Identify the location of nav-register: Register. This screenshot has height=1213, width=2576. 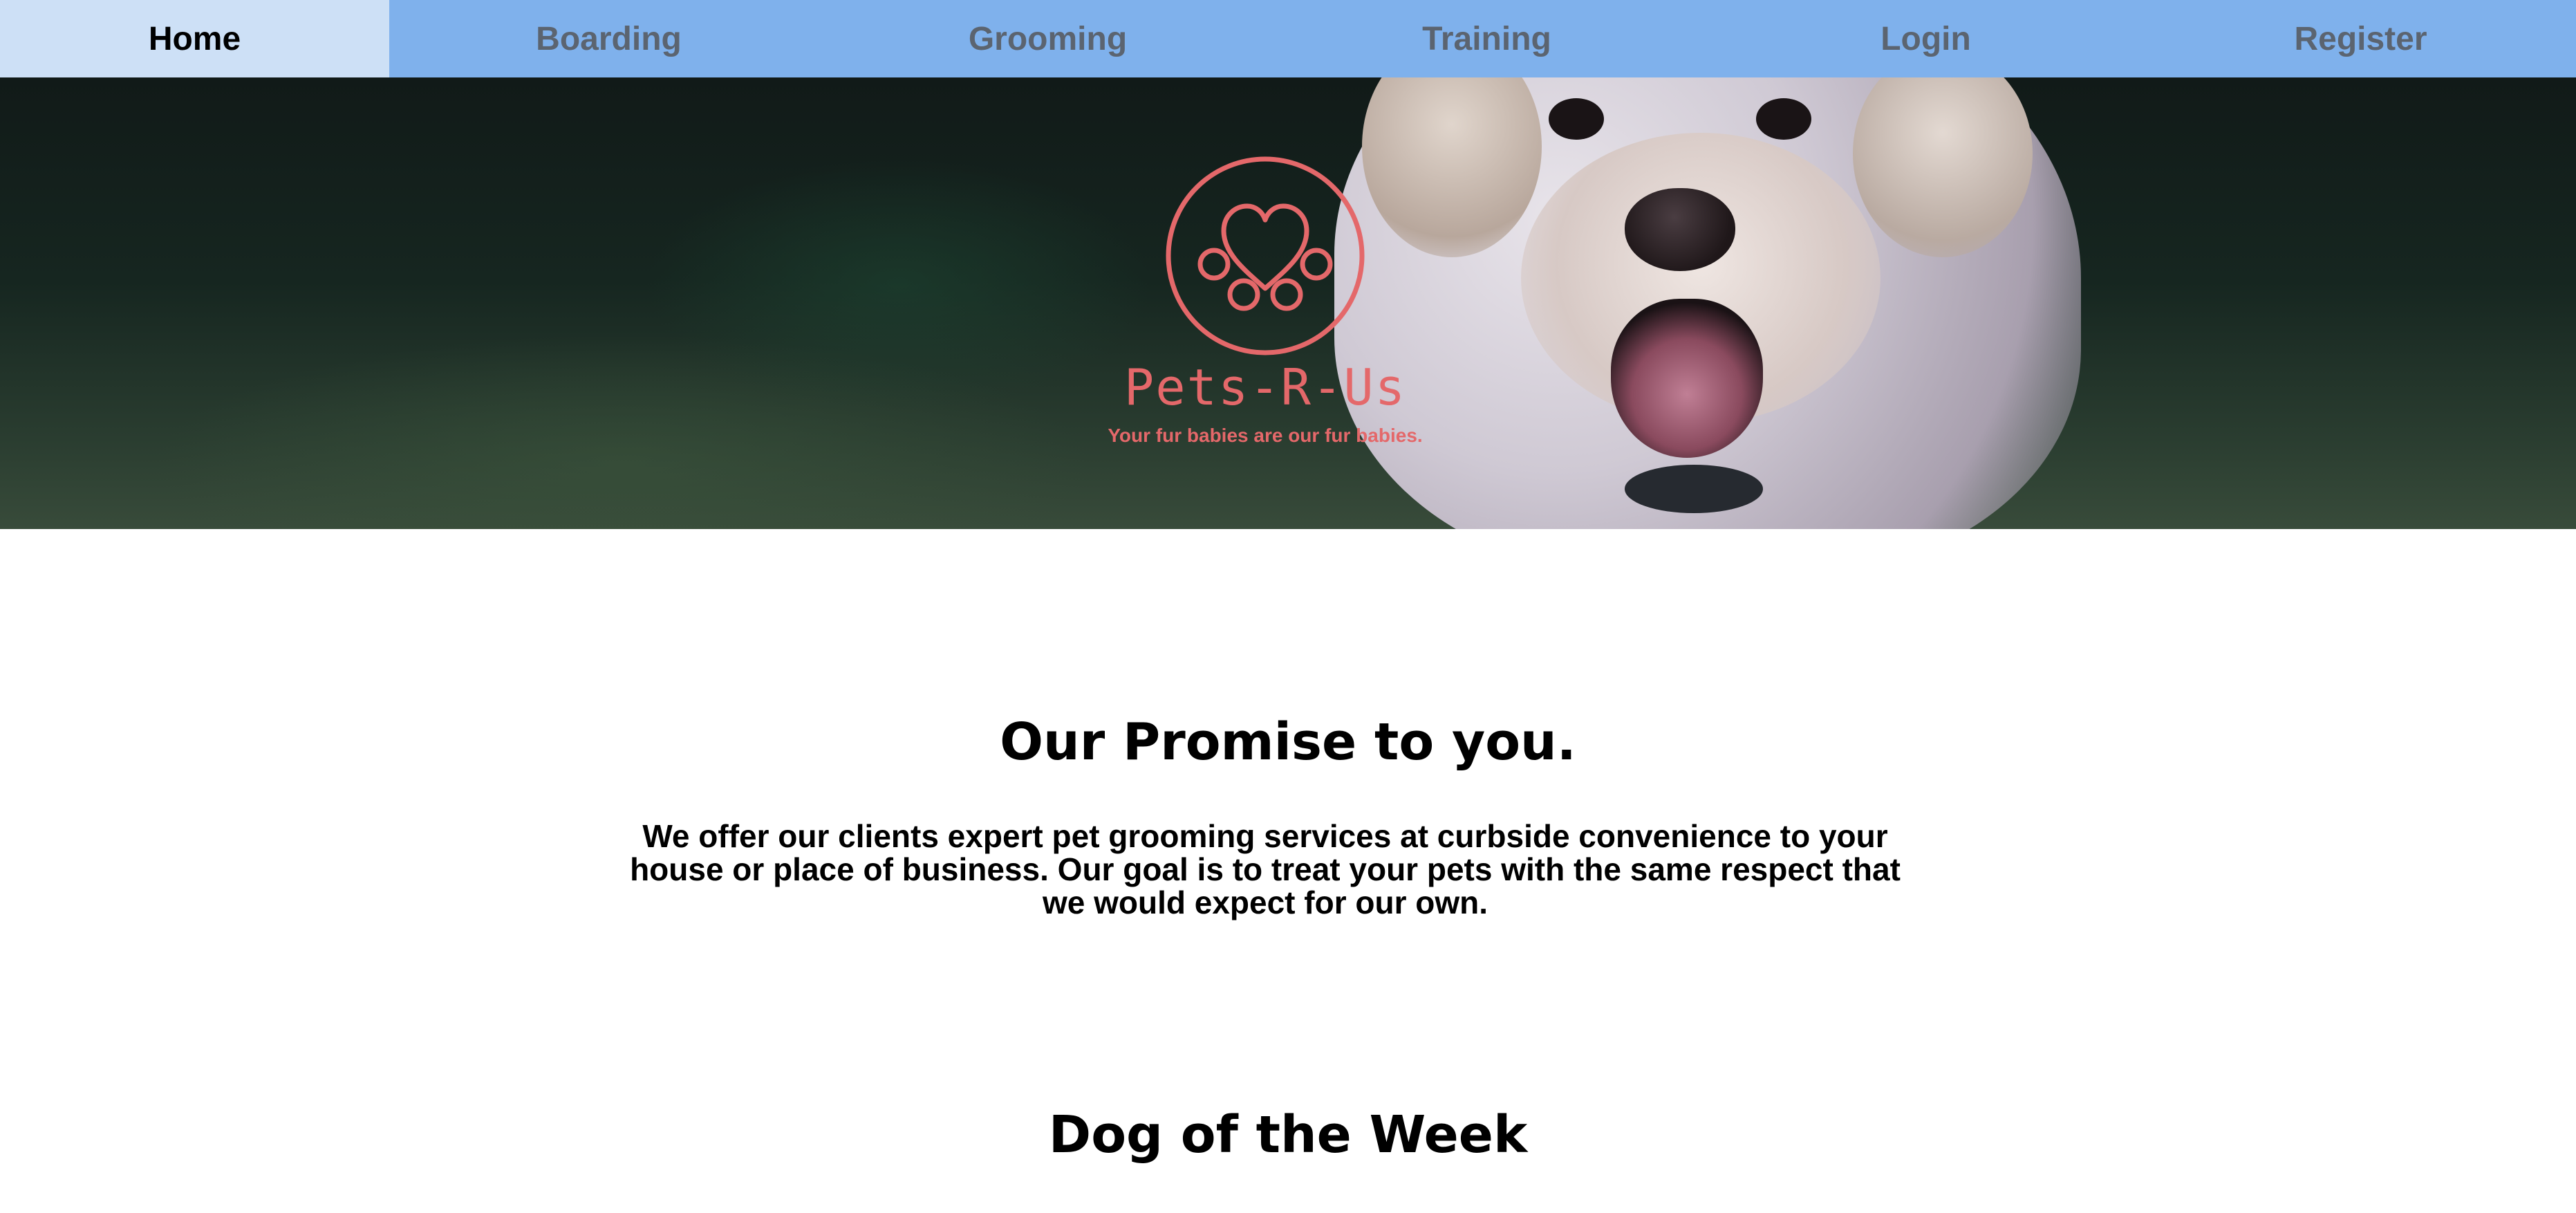
(2360, 38).